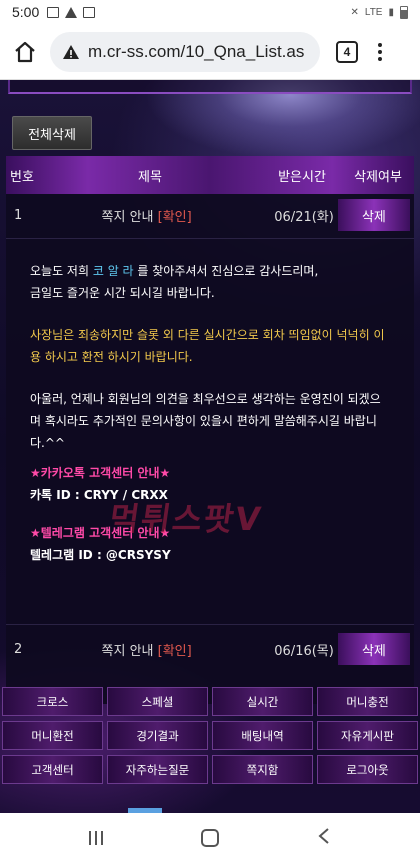 The height and width of the screenshot is (863, 420). What do you see at coordinates (157, 735) in the screenshot?
I see `menu-results: 경기결과` at bounding box center [157, 735].